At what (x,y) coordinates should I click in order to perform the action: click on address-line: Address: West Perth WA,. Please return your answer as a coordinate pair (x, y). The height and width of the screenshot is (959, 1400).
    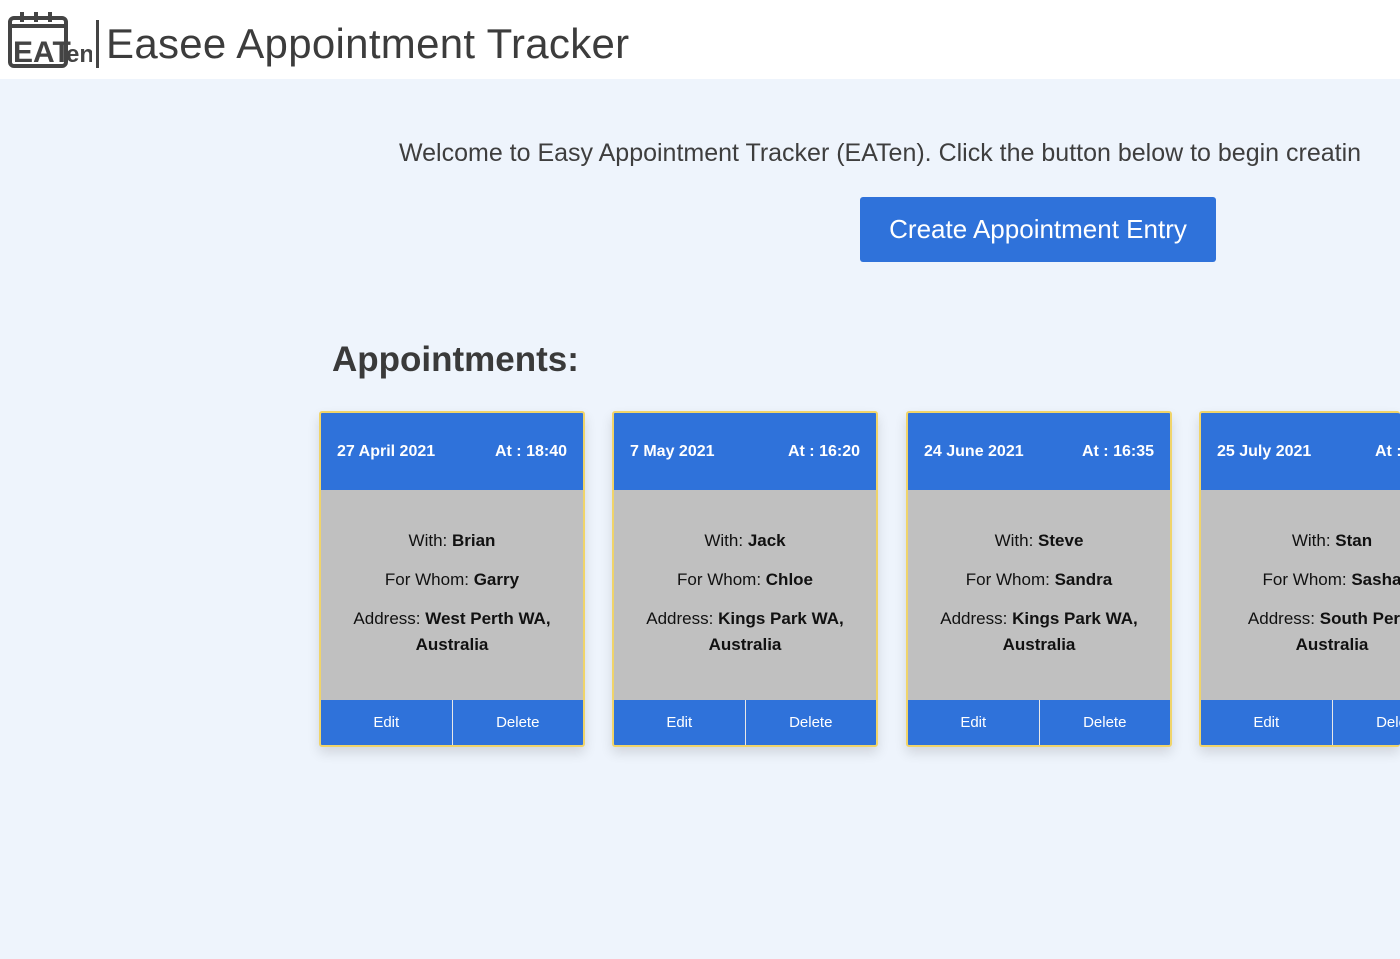
    Looking at the image, I should click on (452, 618).